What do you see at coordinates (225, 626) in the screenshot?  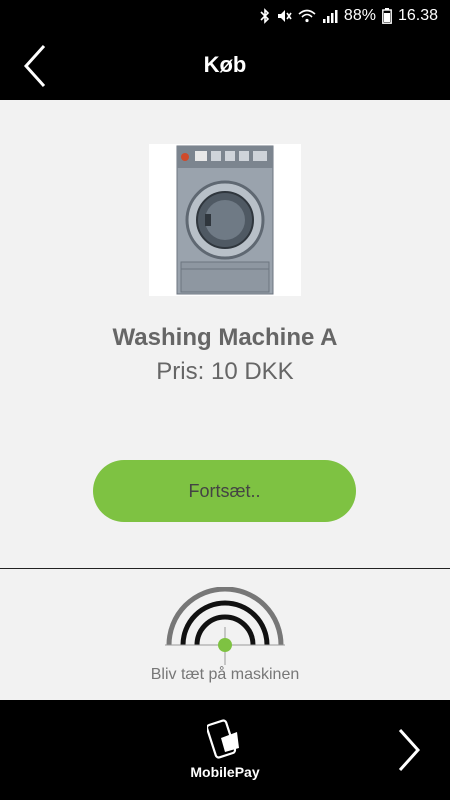 I see `proximity-signal-icon` at bounding box center [225, 626].